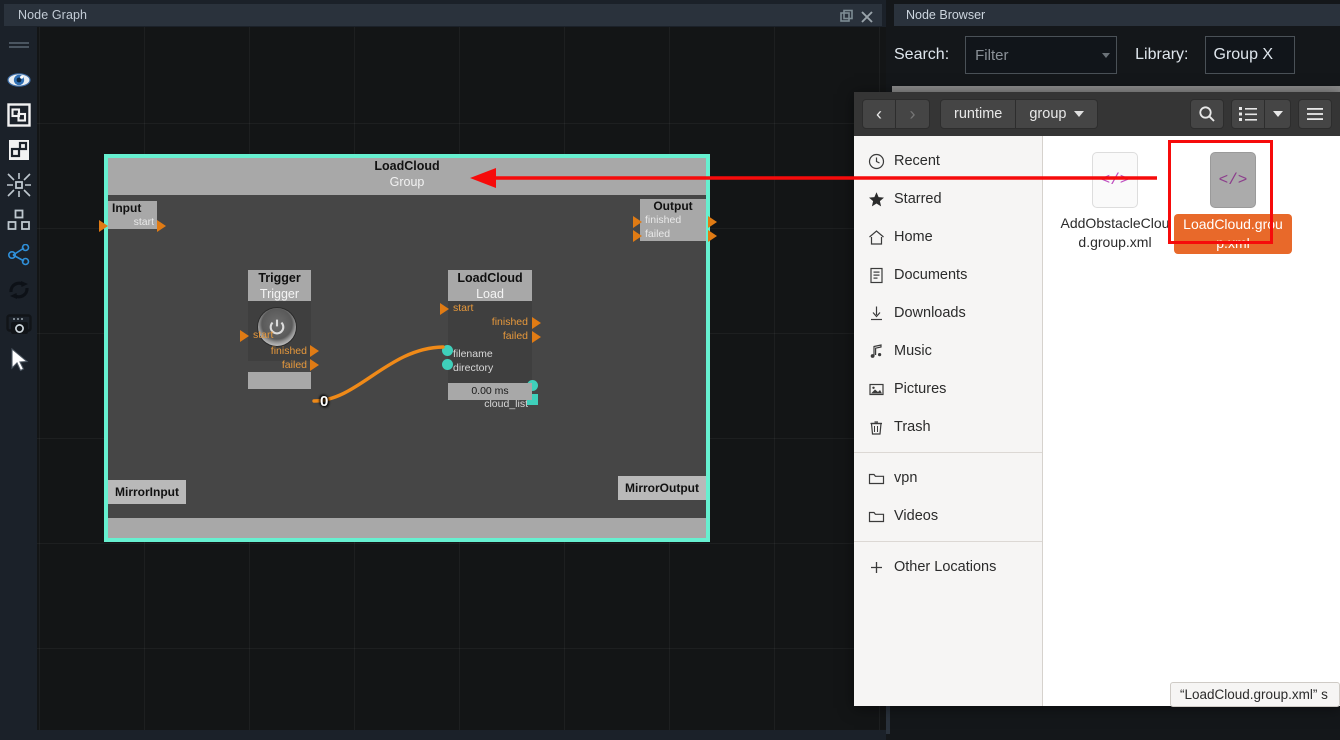 The height and width of the screenshot is (740, 1340). I want to click on group-output-node: Output finished failed, so click(675, 220).